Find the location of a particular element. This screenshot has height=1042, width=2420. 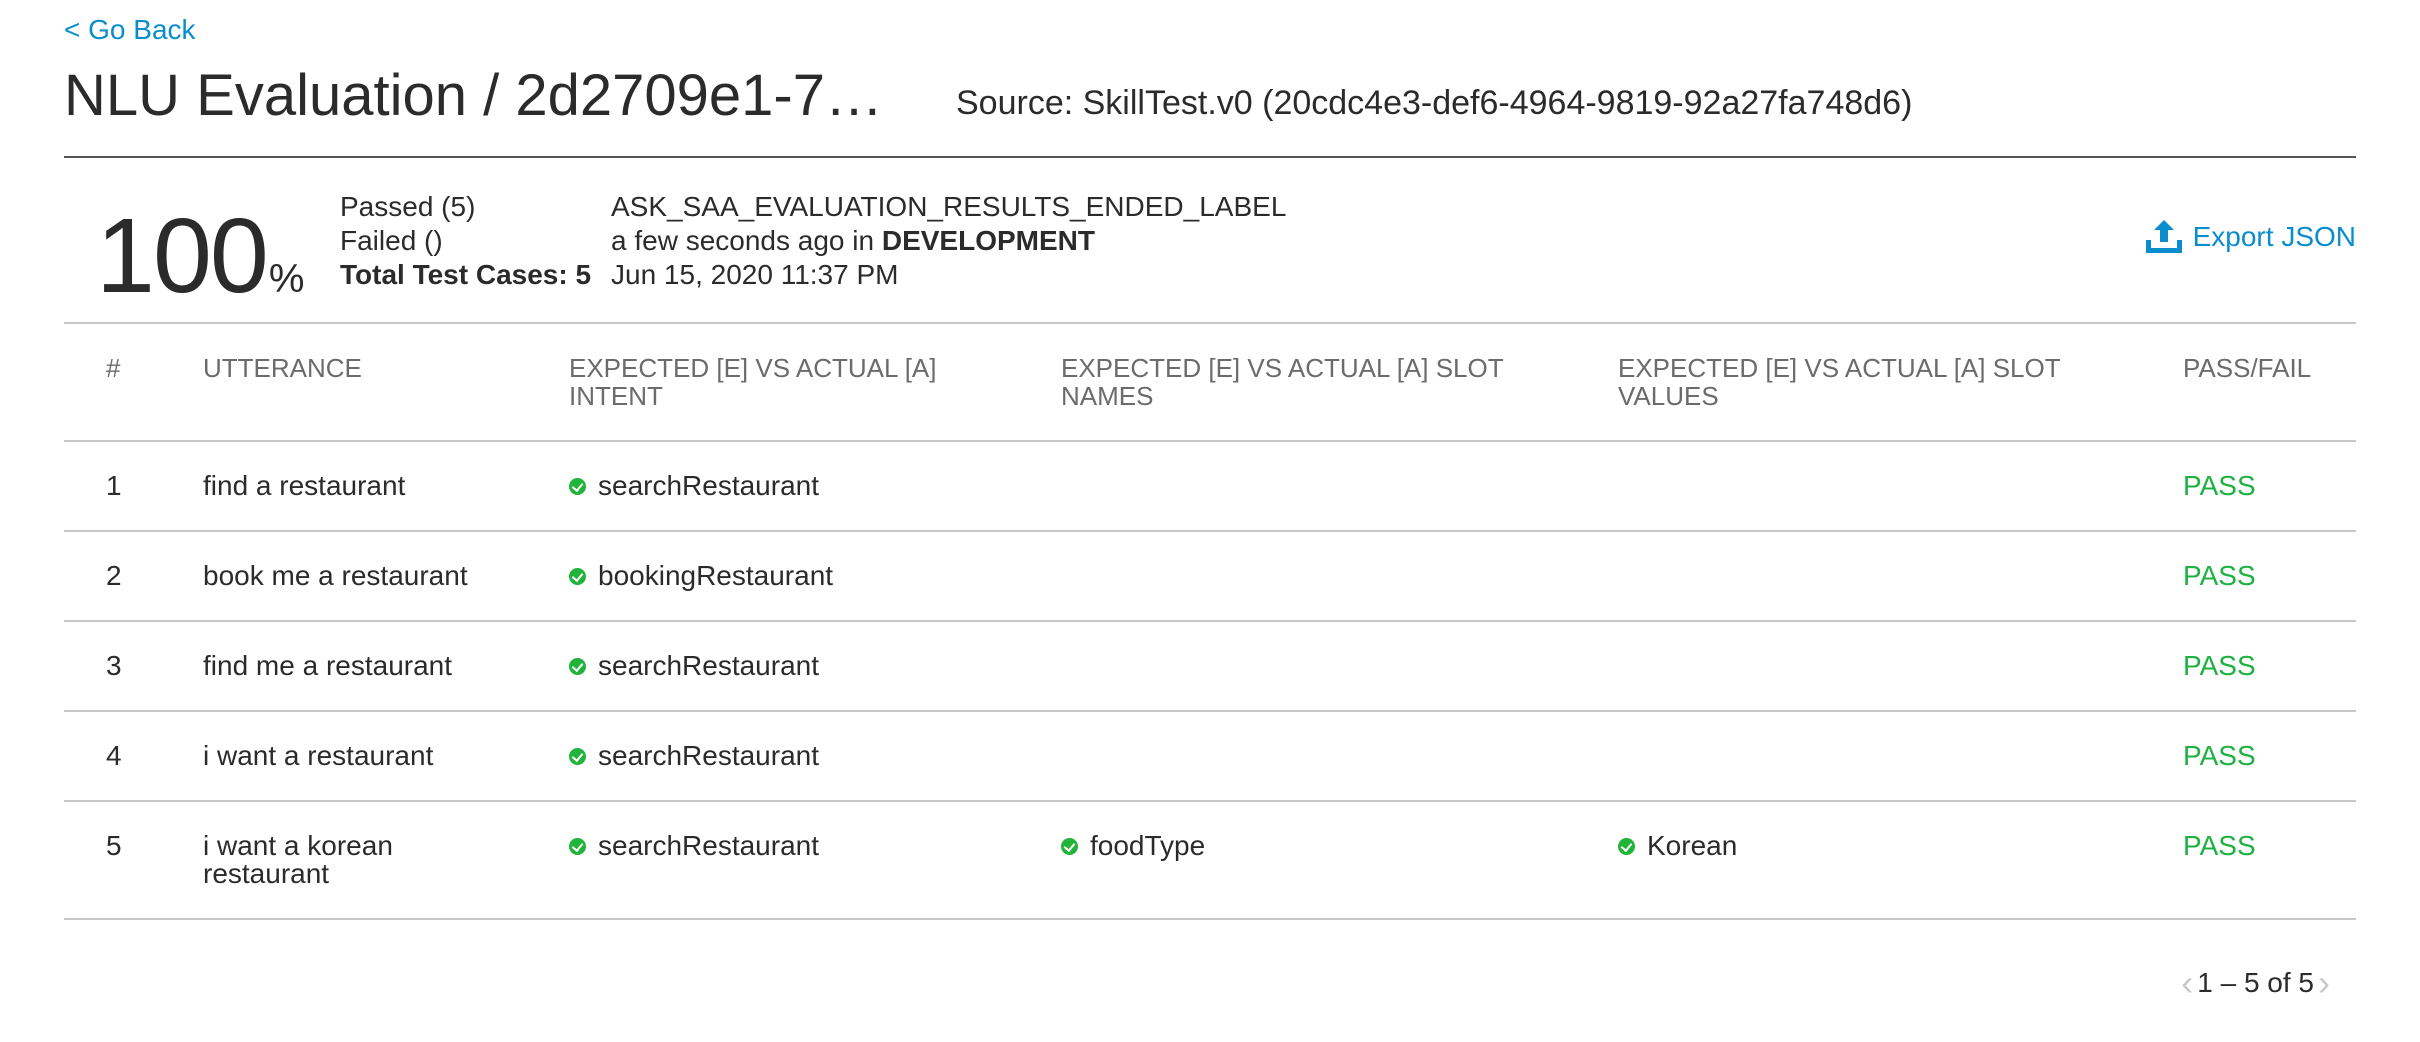

pass-percentage: 100% is located at coordinates (200, 256).